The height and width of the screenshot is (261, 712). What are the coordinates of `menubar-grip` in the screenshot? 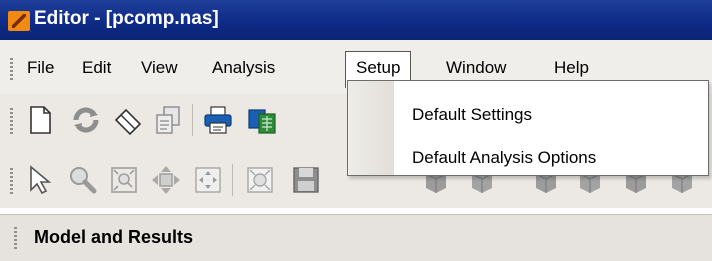 It's located at (11, 69).